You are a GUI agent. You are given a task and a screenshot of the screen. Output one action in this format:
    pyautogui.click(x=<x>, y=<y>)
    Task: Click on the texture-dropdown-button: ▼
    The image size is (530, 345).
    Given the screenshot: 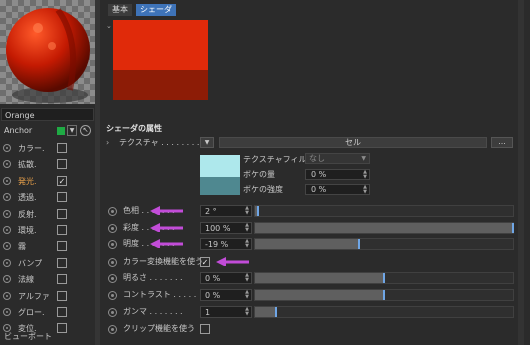 What is the action you would take?
    pyautogui.click(x=207, y=142)
    